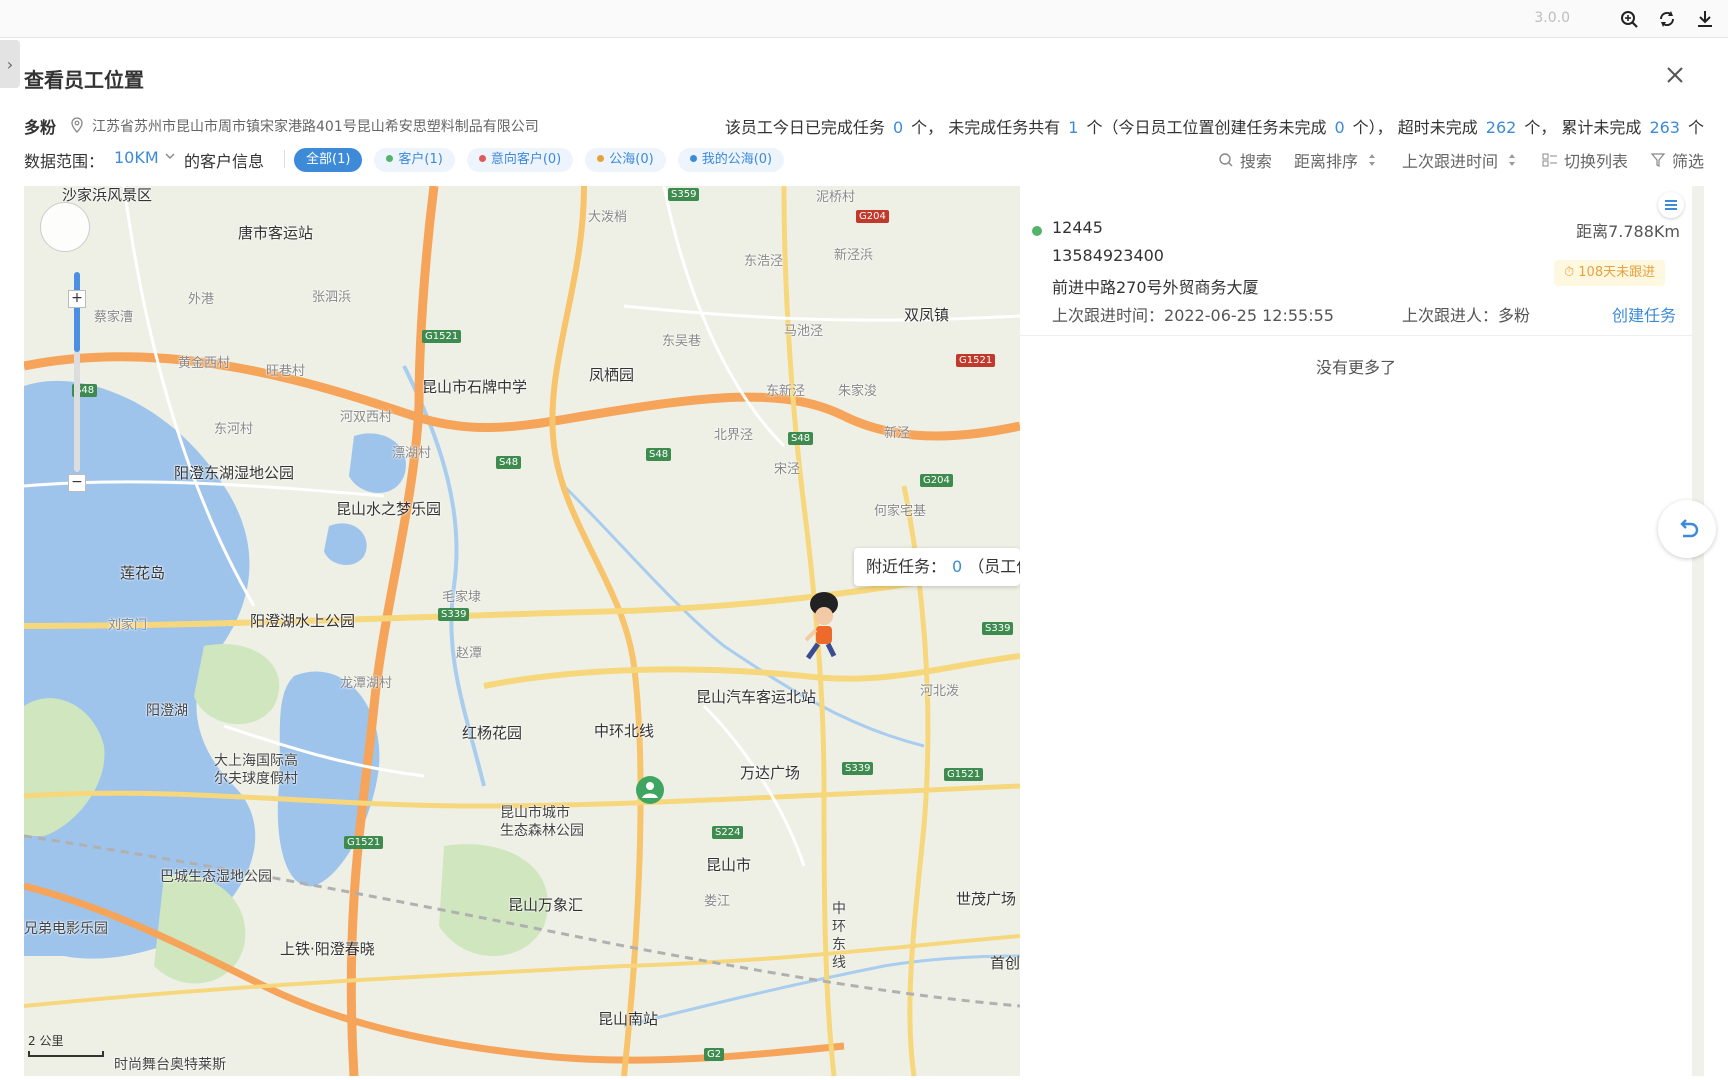 This screenshot has height=1080, width=1728. Describe the element at coordinates (1705, 19) in the screenshot. I see `download-icon` at that location.